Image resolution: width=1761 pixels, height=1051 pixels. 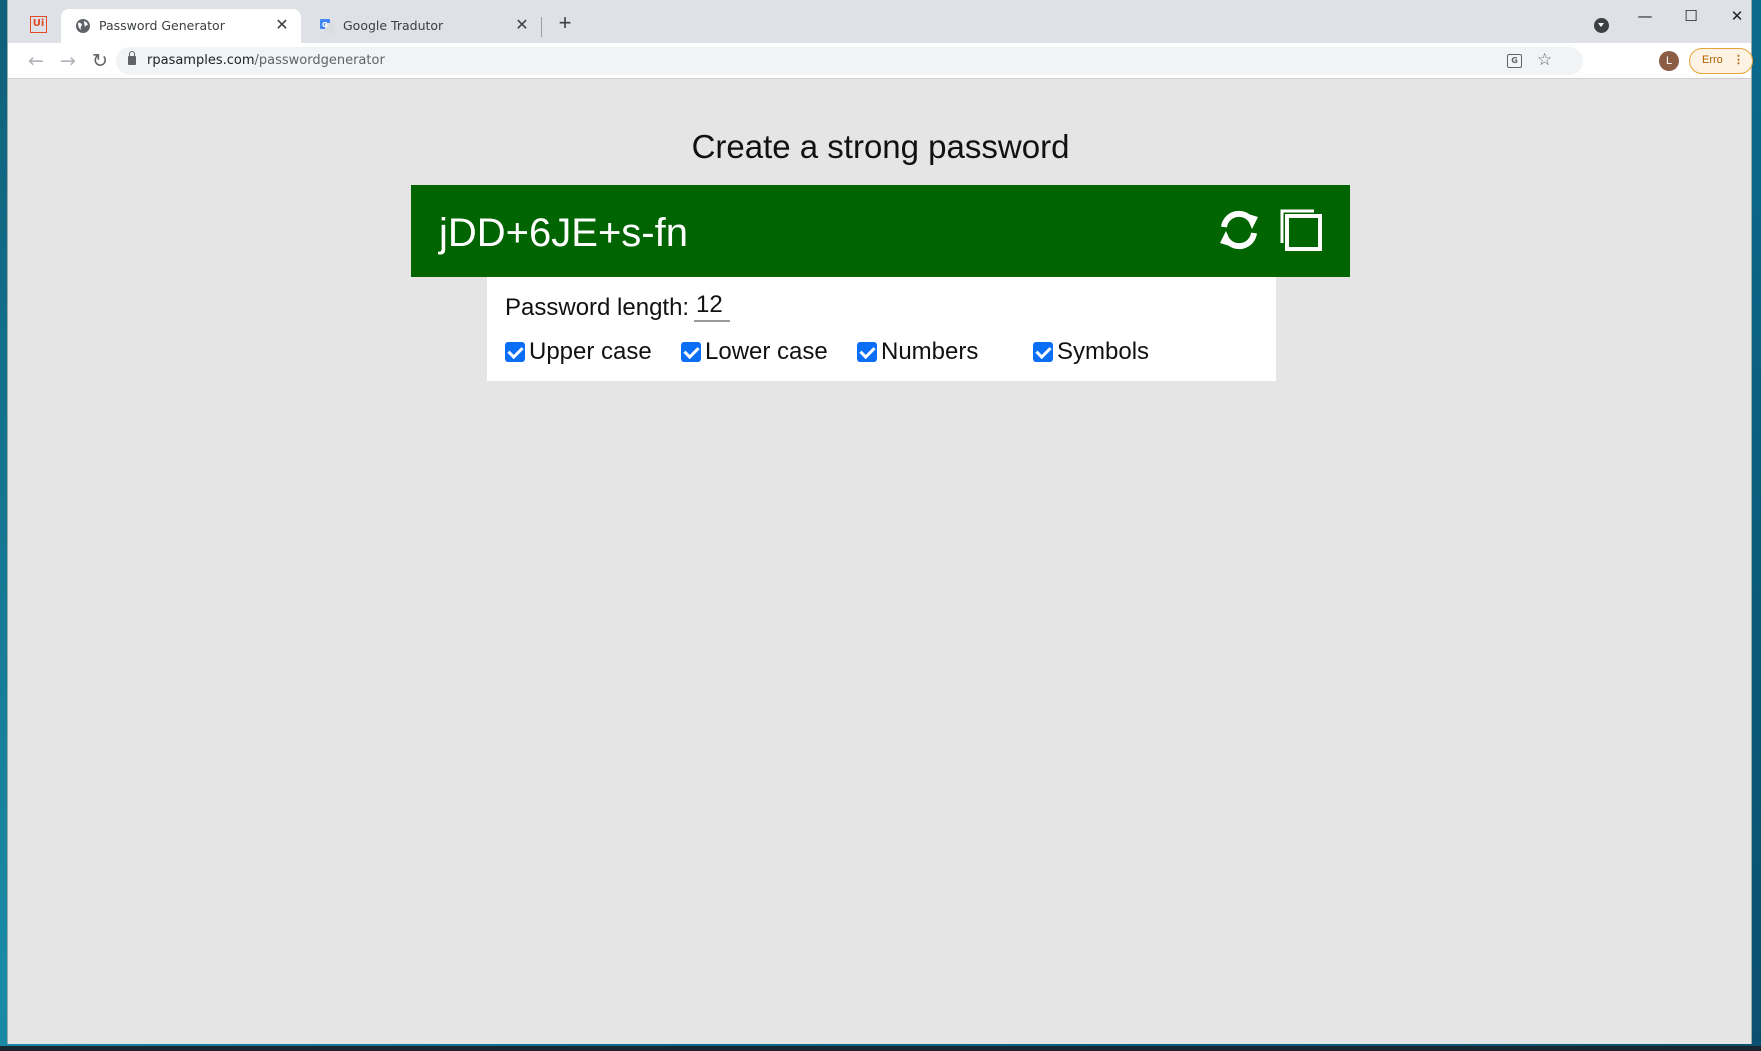 I want to click on password-length-label: Password length:, so click(x=597, y=307).